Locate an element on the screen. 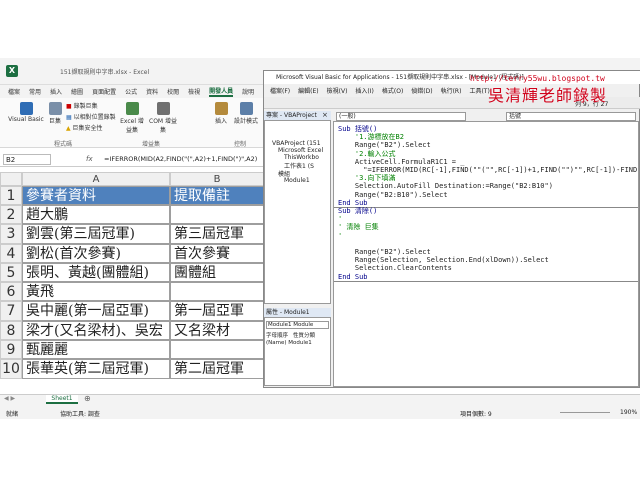 The height and width of the screenshot is (480, 640). properties-object-combo: Module1 Module is located at coordinates (297, 325).